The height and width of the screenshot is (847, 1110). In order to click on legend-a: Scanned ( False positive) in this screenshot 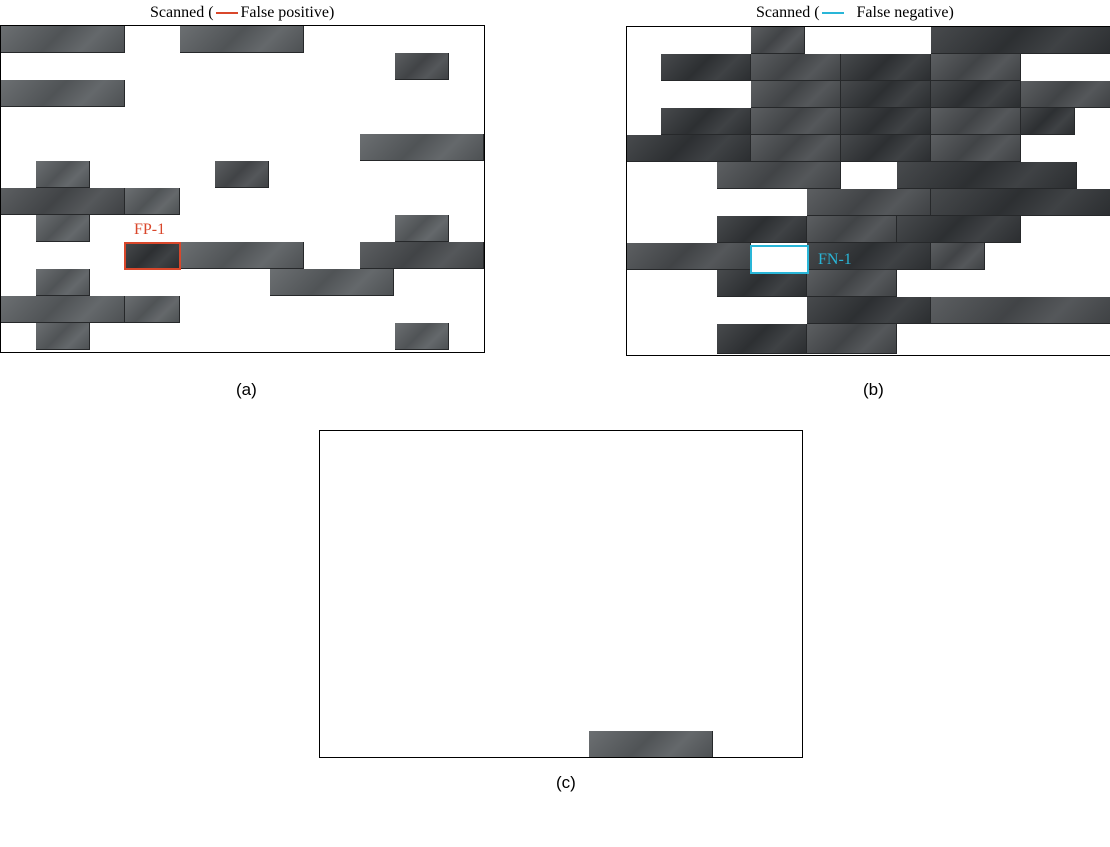, I will do `click(242, 13)`.